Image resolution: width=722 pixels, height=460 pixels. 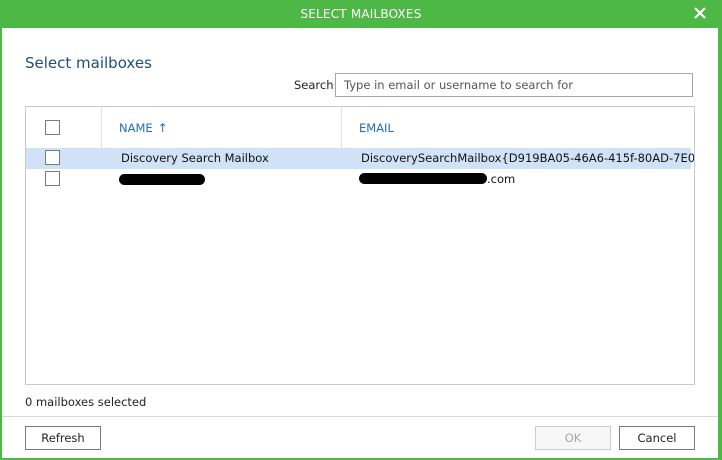 What do you see at coordinates (657, 438) in the screenshot?
I see `cancel-button: Cancel` at bounding box center [657, 438].